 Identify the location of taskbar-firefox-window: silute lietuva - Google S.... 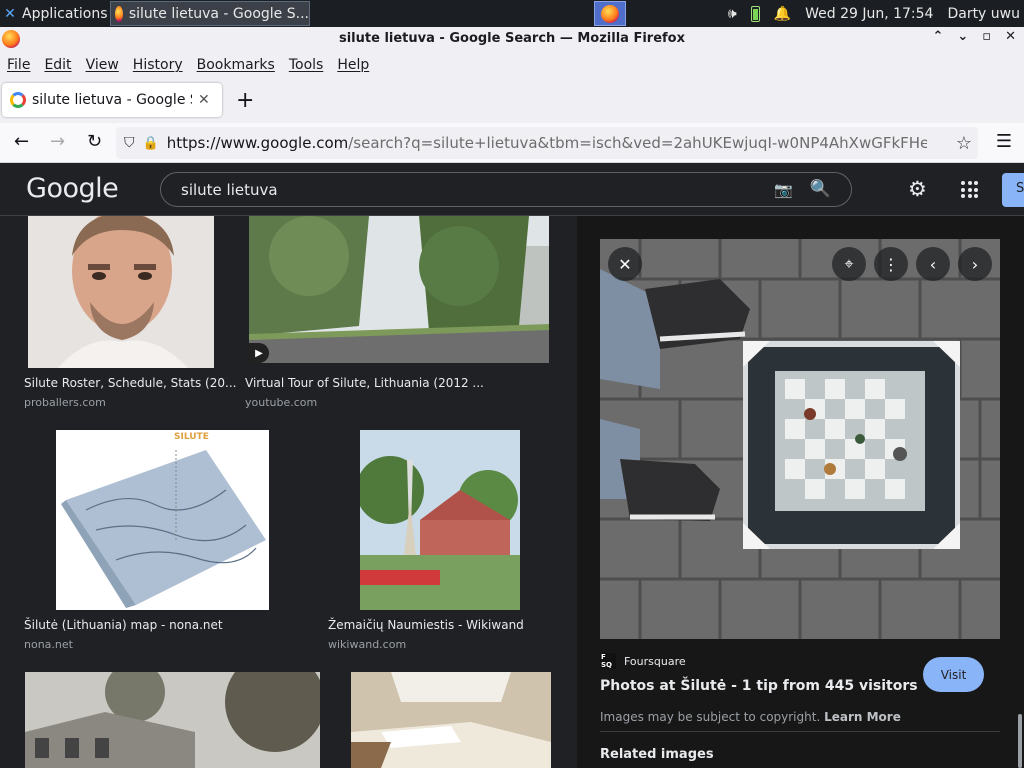
(210, 13).